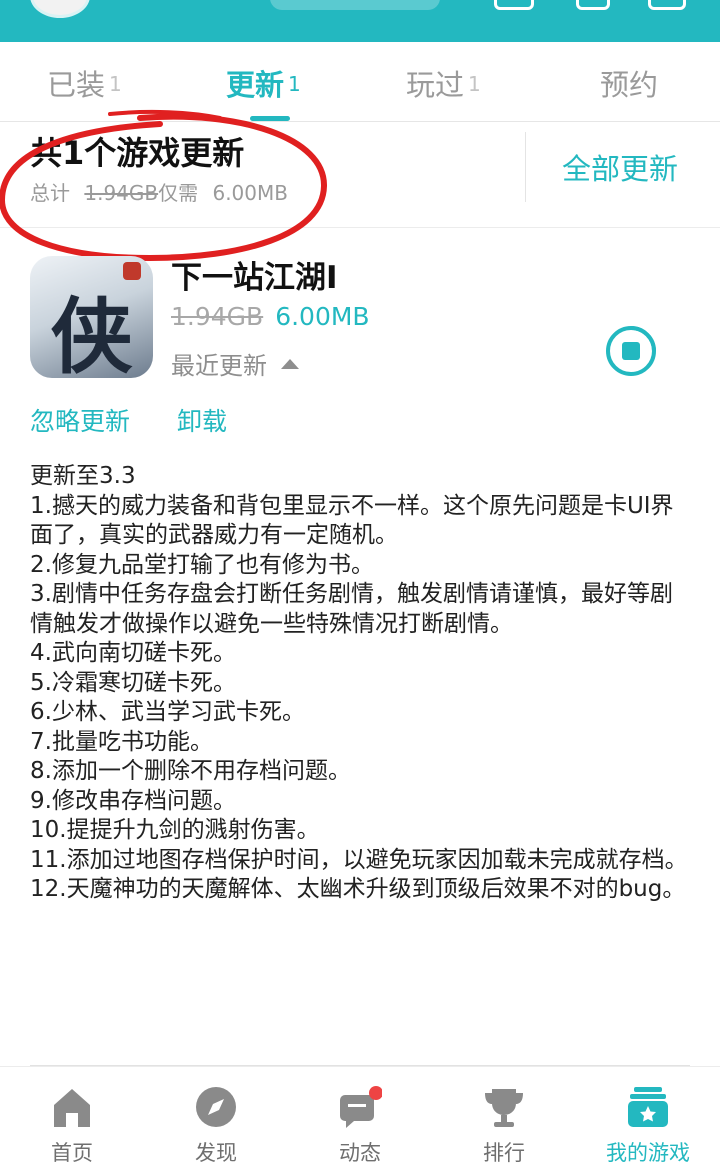 The image size is (720, 1170). What do you see at coordinates (216, 1153) in the screenshot?
I see `nav-discover-label: 发现` at bounding box center [216, 1153].